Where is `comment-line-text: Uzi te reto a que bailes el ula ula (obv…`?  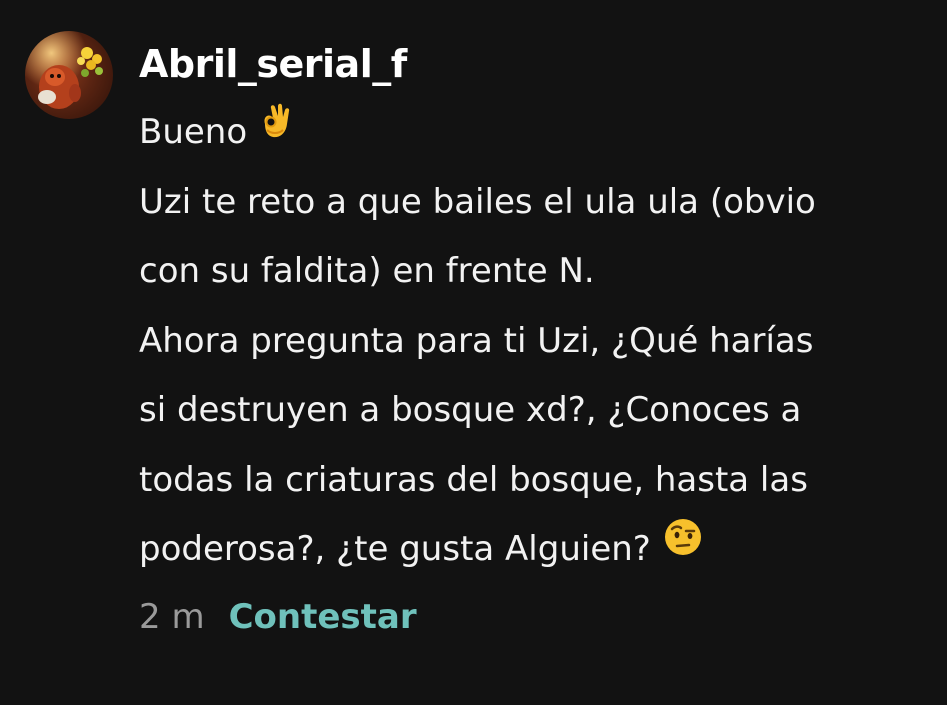 comment-line-text: Uzi te reto a que bailes el ula ula (obv… is located at coordinates (477, 201).